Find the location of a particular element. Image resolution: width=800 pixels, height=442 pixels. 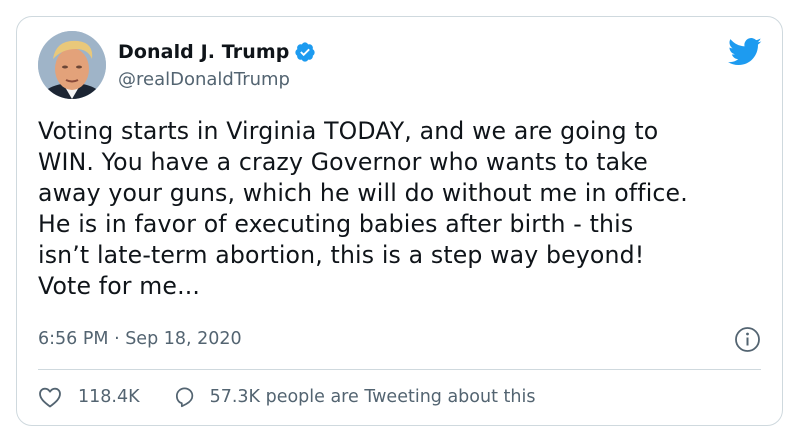

heart-icon is located at coordinates (50, 397).